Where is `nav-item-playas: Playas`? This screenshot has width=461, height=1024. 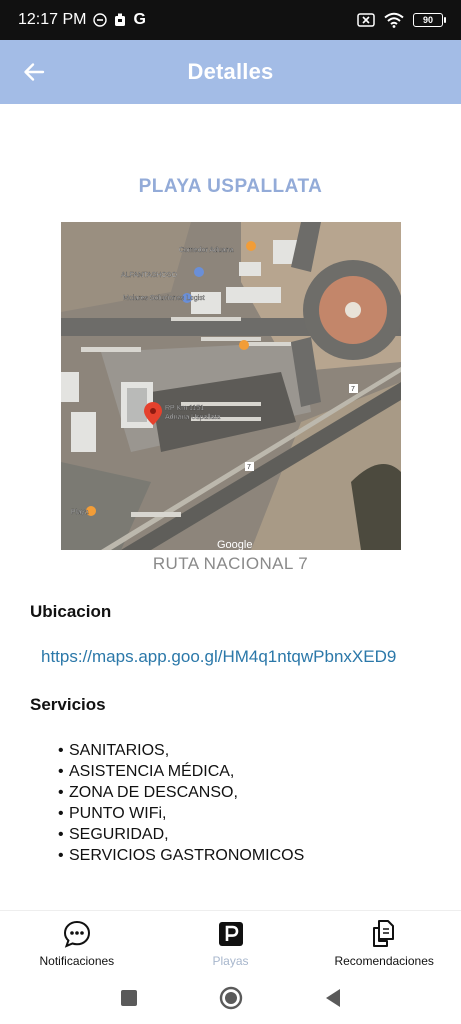 nav-item-playas: Playas is located at coordinates (231, 941).